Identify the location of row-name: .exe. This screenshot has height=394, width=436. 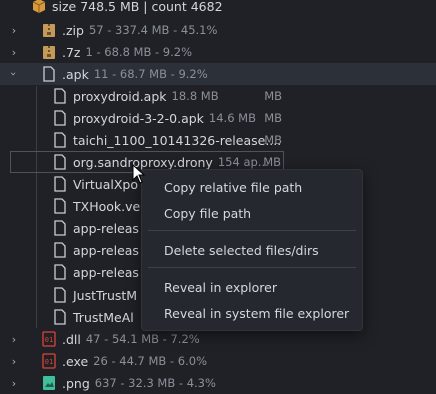
(75, 361).